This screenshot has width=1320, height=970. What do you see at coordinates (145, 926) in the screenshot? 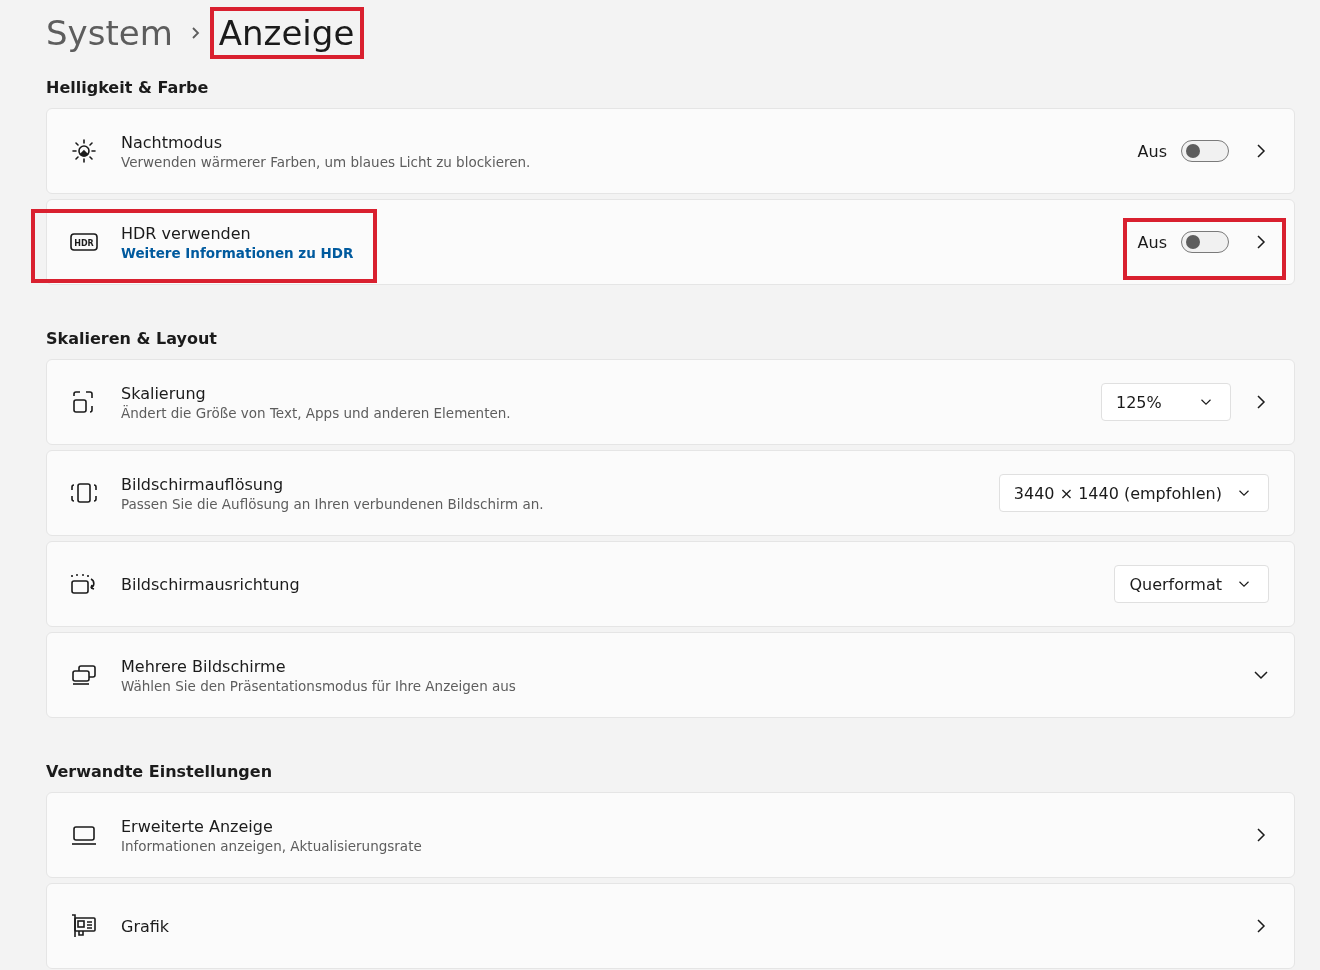
I see `setting-title: Grafik` at bounding box center [145, 926].